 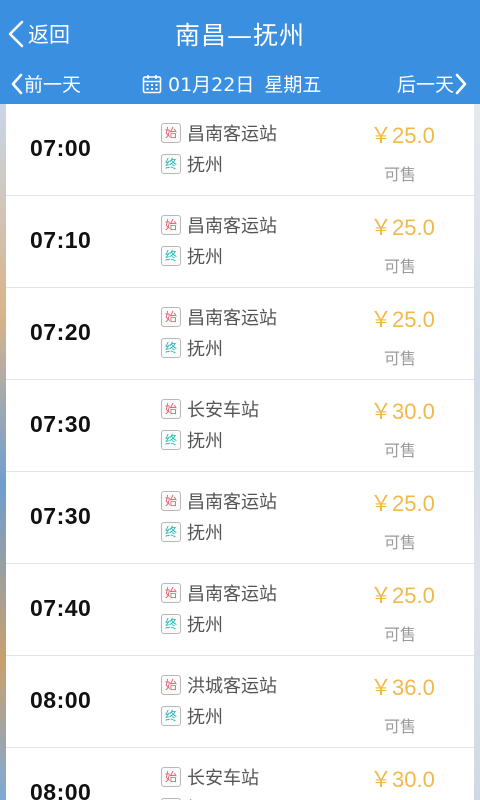 I want to click on next-day-label: 后一天, so click(x=425, y=85).